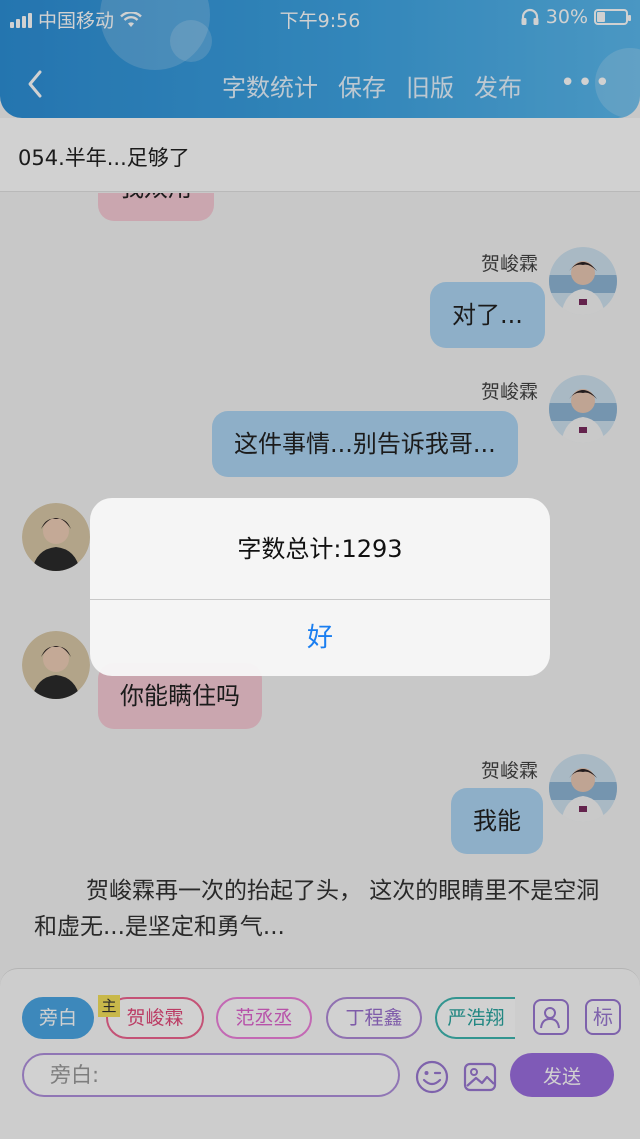  I want to click on alert-message: 字数总计:1293, so click(320, 549).